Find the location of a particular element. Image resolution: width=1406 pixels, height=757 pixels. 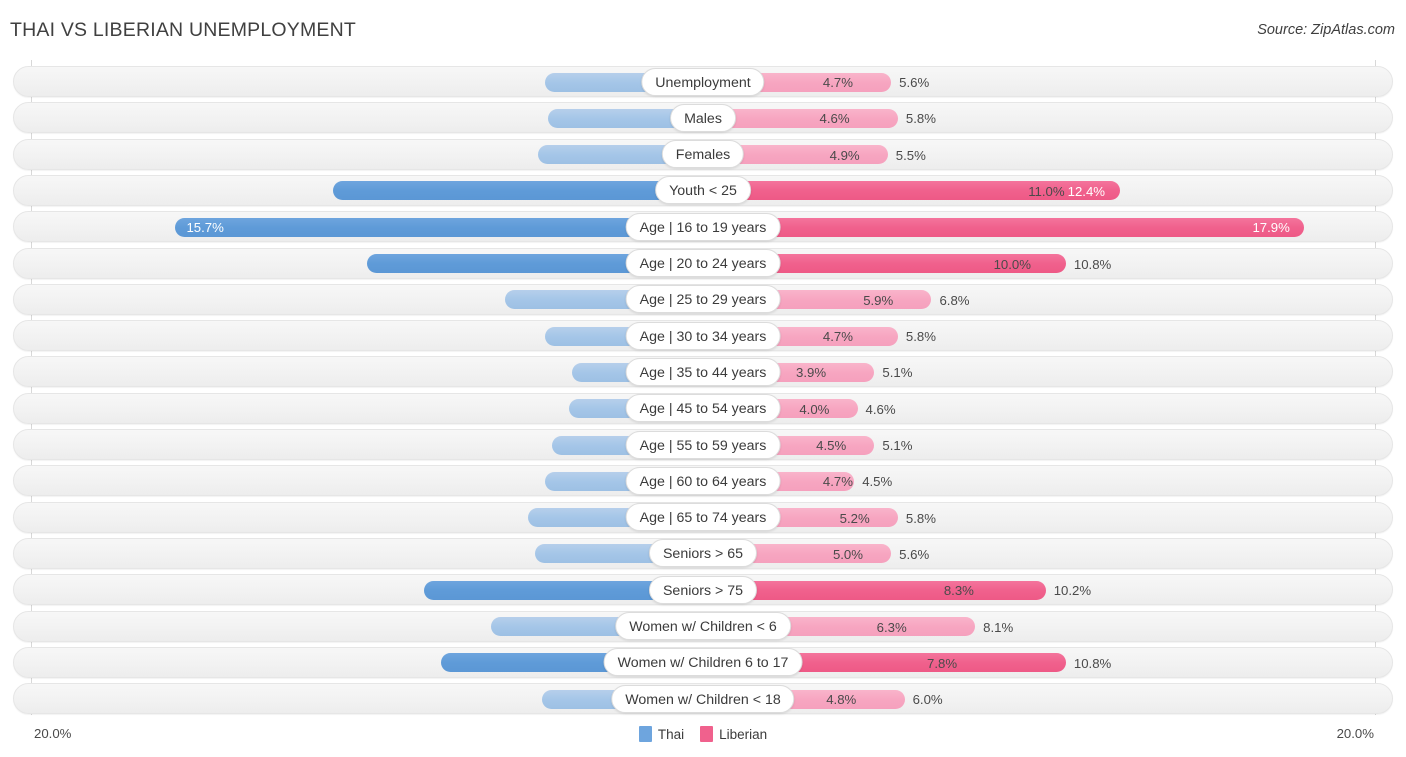

row-category-label: Age | 30 to 34 years is located at coordinates (703, 335).